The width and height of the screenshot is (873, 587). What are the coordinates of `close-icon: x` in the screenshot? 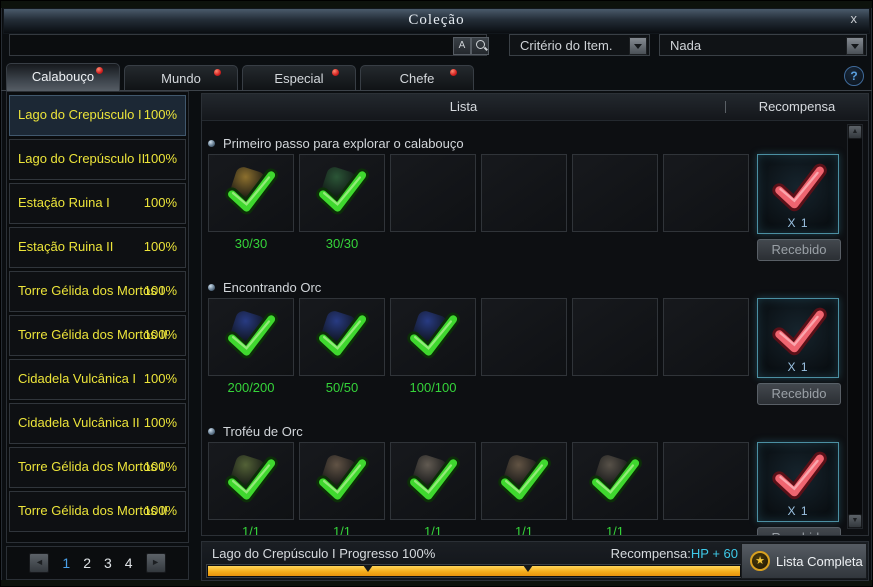 It's located at (854, 18).